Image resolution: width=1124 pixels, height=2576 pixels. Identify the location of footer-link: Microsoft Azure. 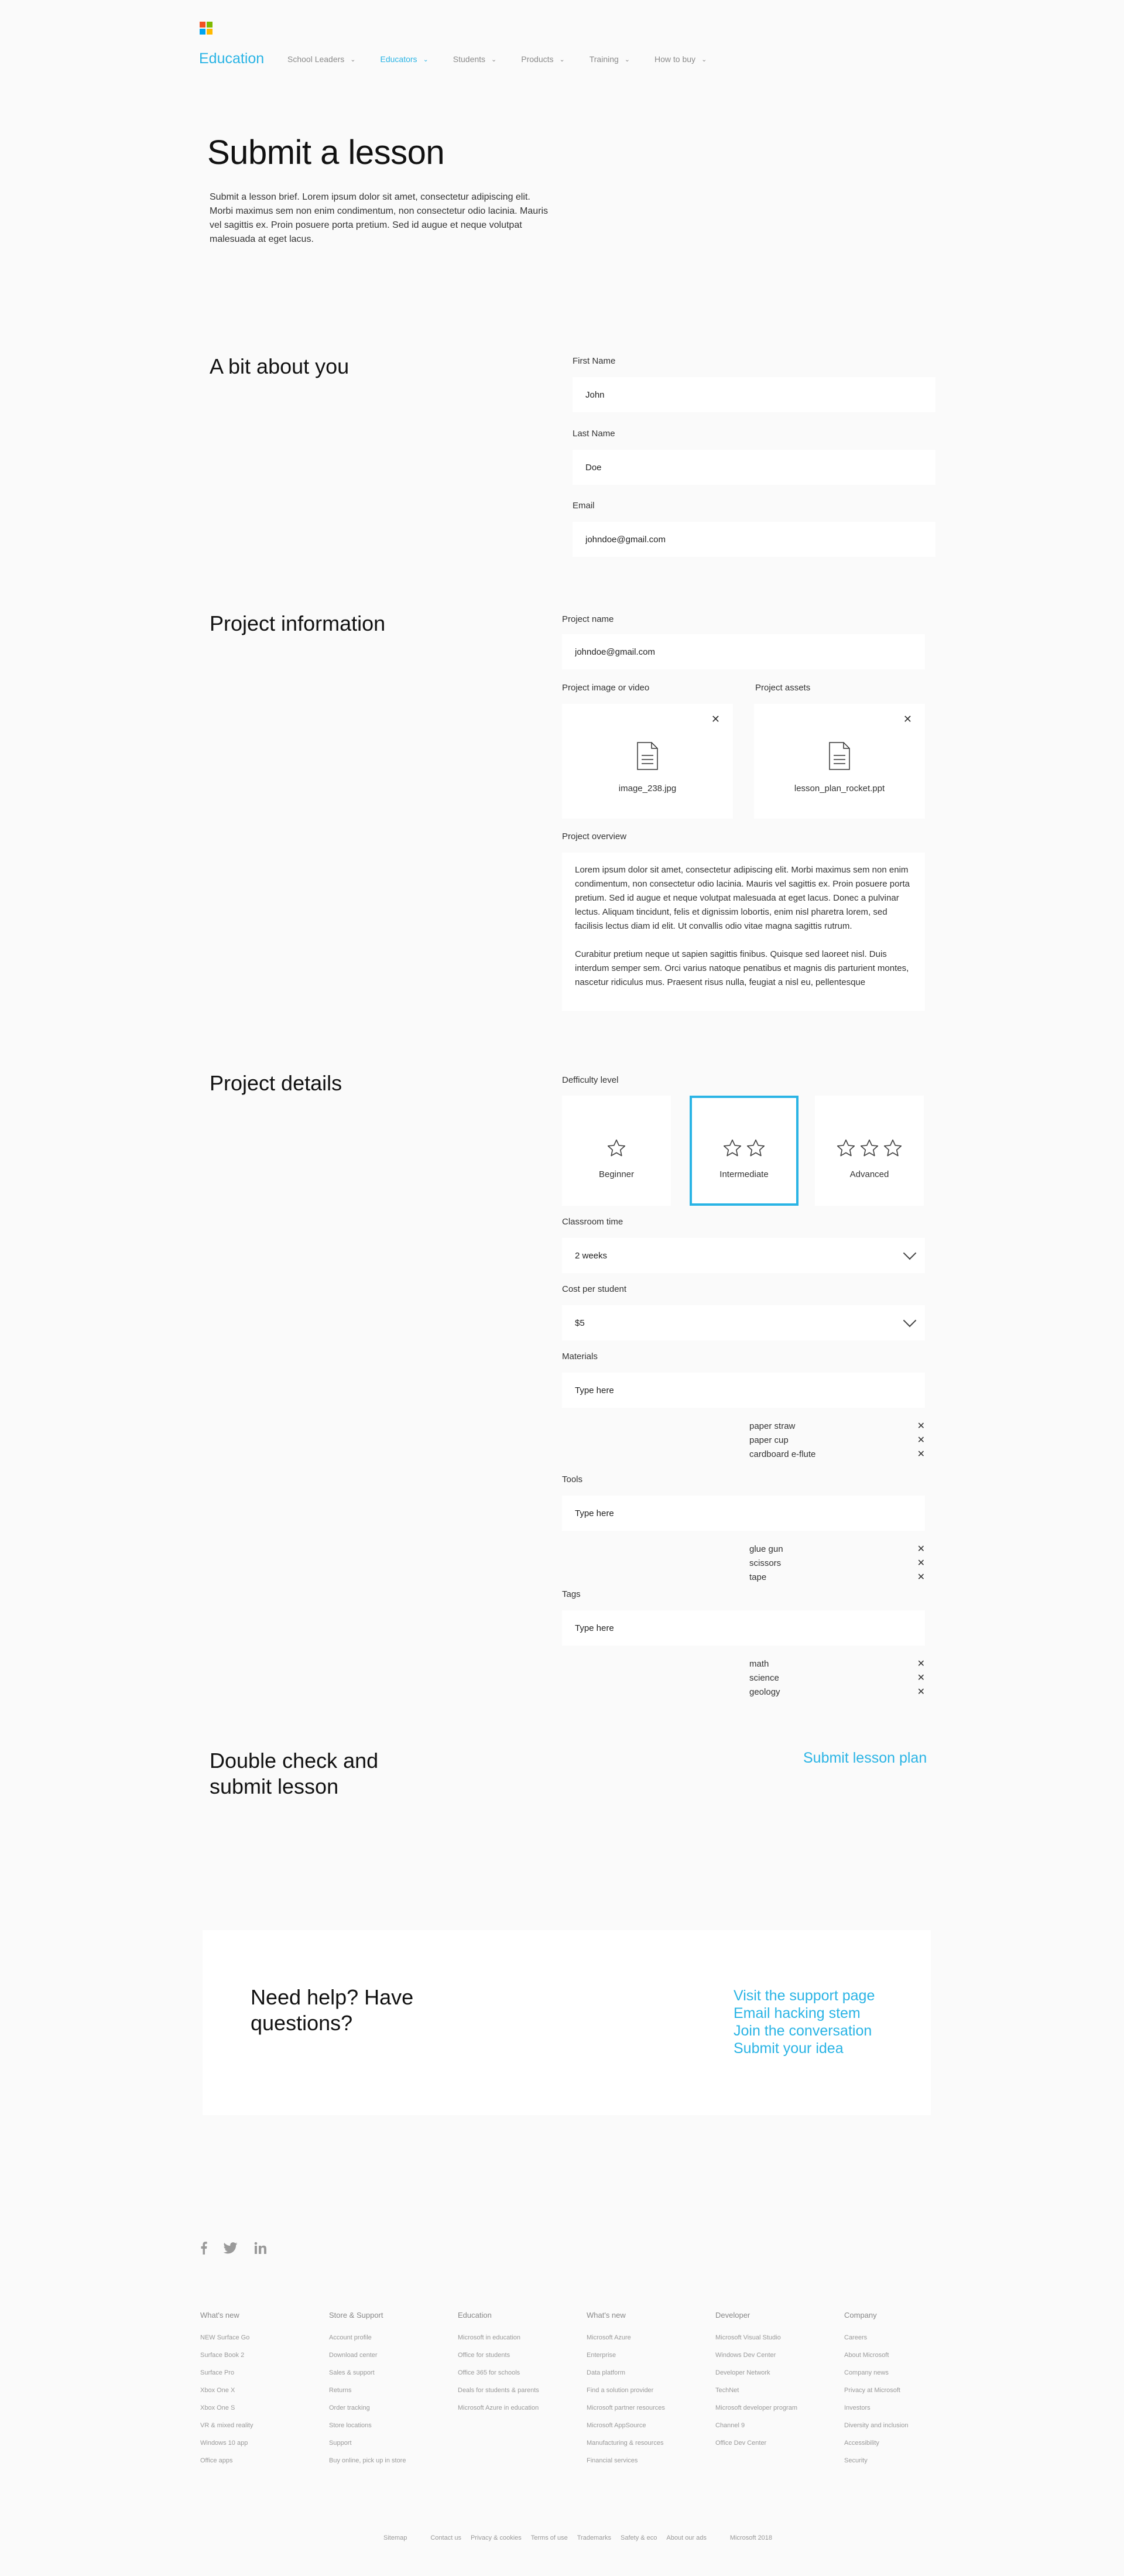
(645, 2337).